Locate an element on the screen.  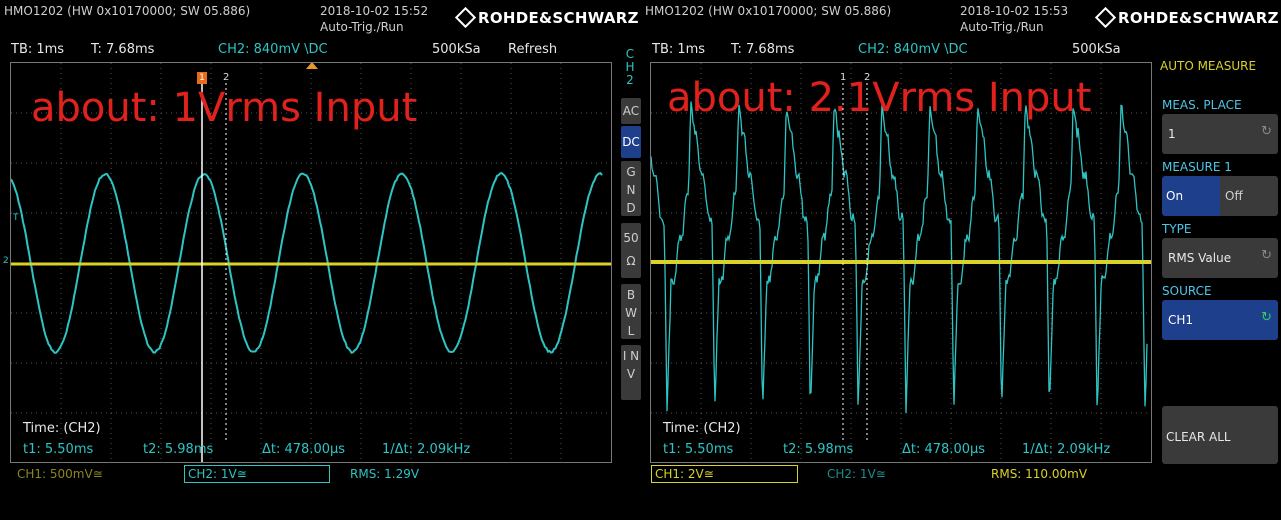
cursor-freq-right: 1/Δt: 2.09kHz is located at coordinates (1066, 449).